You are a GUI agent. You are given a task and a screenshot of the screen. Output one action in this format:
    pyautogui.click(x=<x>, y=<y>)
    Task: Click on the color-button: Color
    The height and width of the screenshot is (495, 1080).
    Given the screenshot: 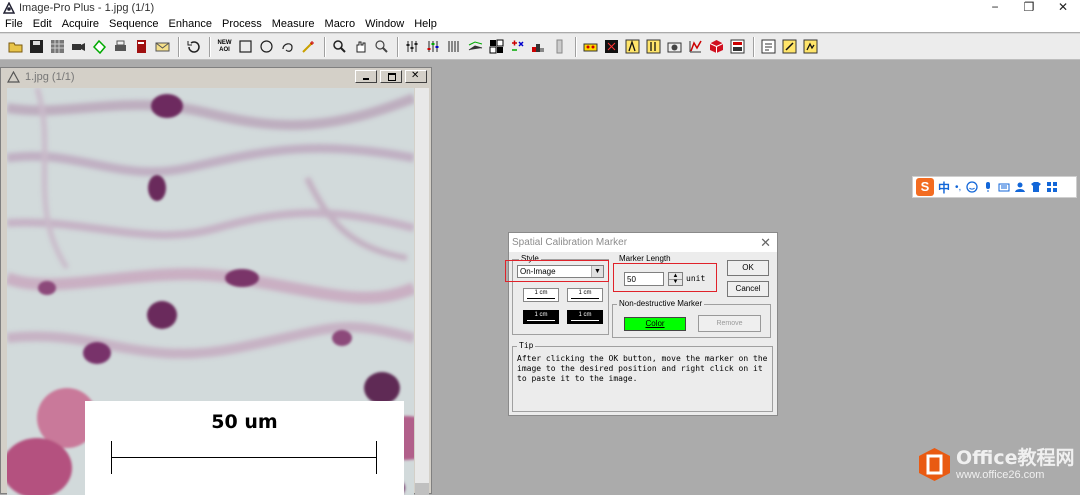 What is the action you would take?
    pyautogui.click(x=655, y=324)
    